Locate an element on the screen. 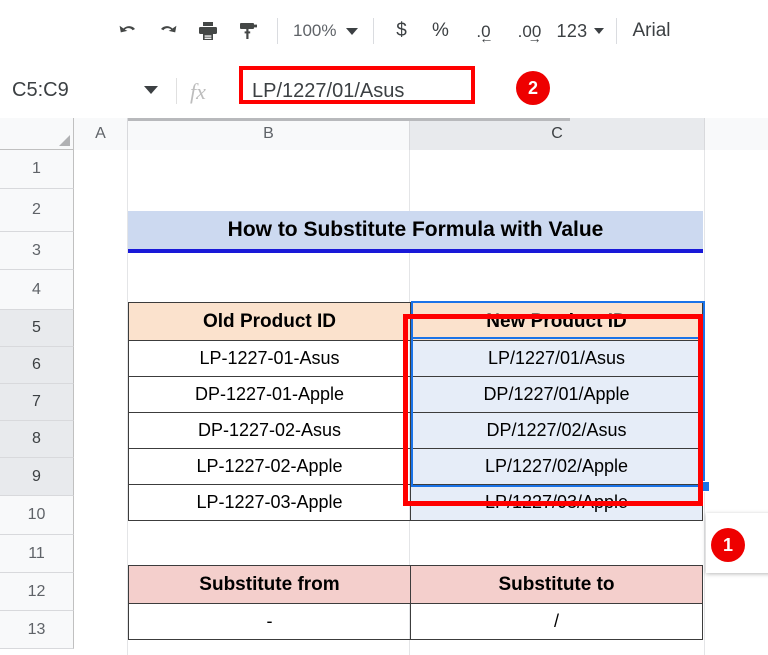  row-headers: 1 2 3 4 5 6 7 8 9 10 11 12 13 is located at coordinates (37, 399).